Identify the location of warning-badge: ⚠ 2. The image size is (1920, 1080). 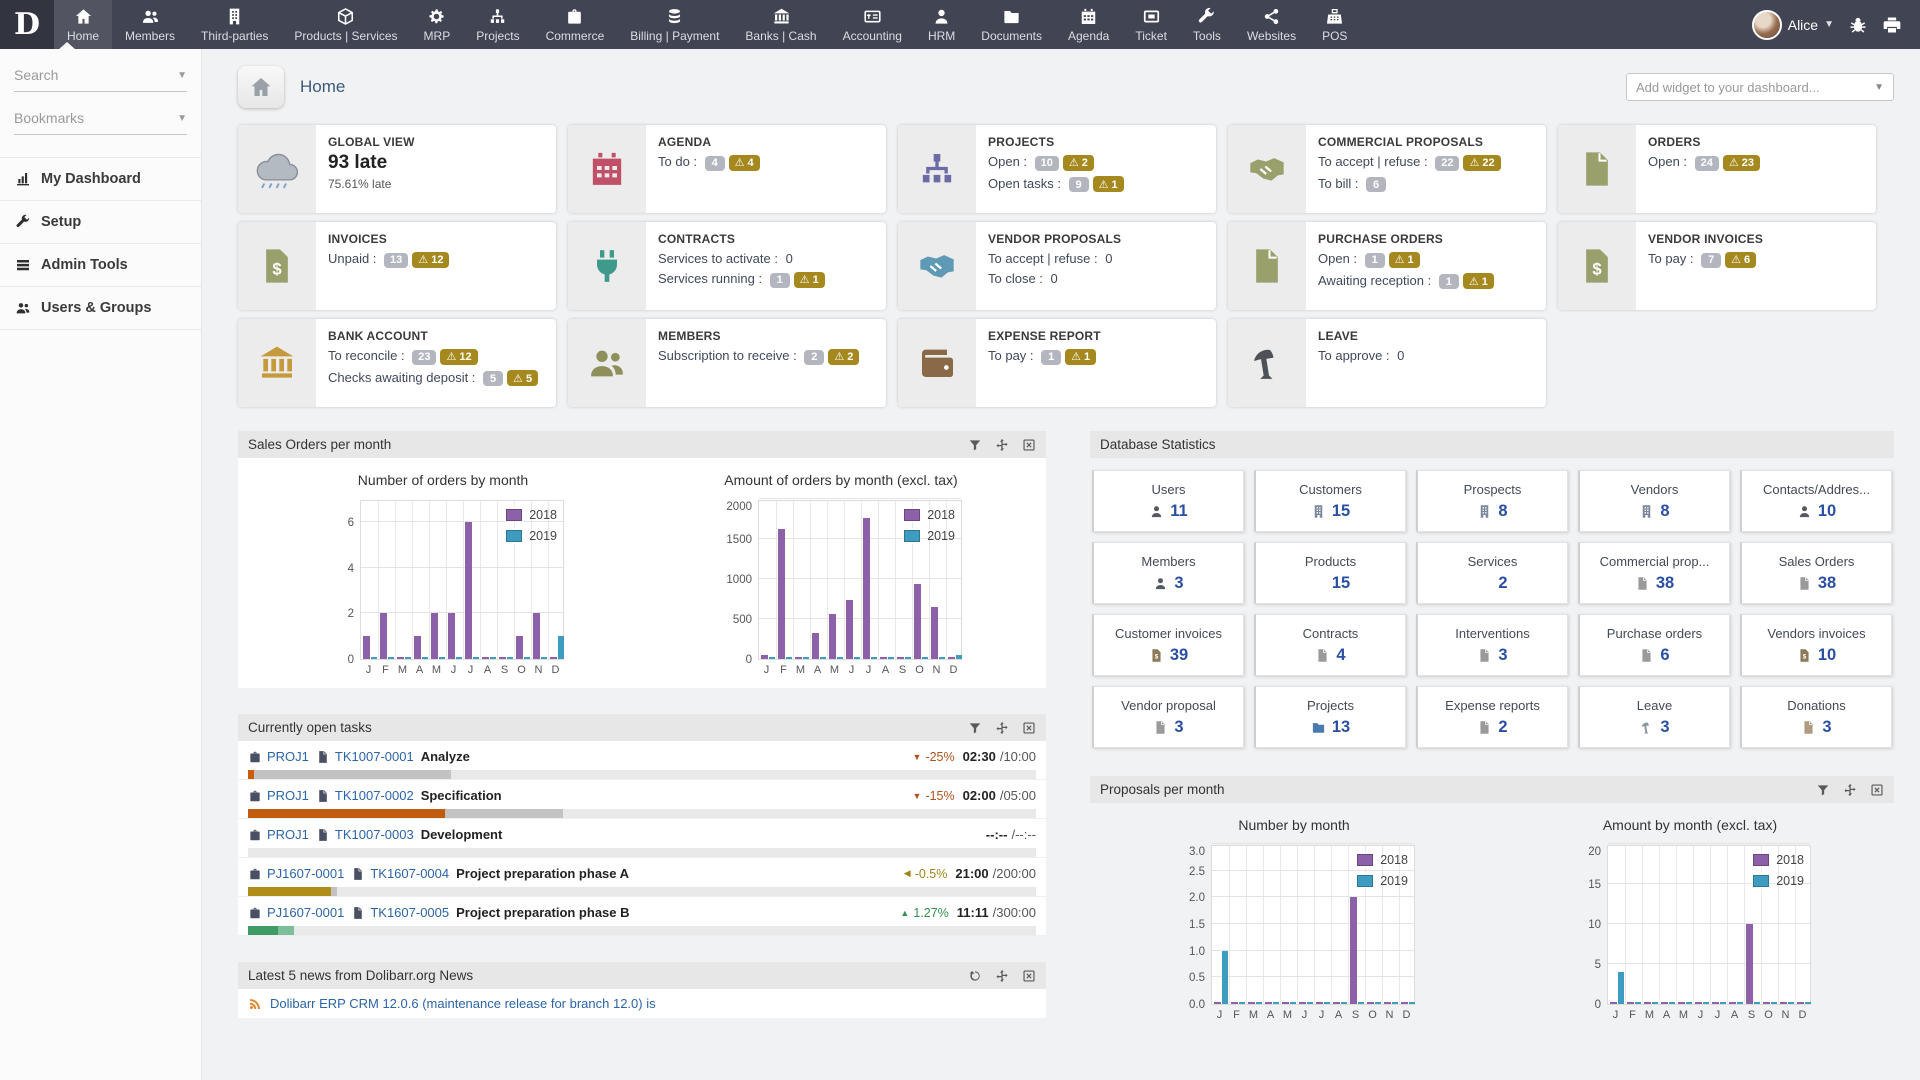
(844, 356).